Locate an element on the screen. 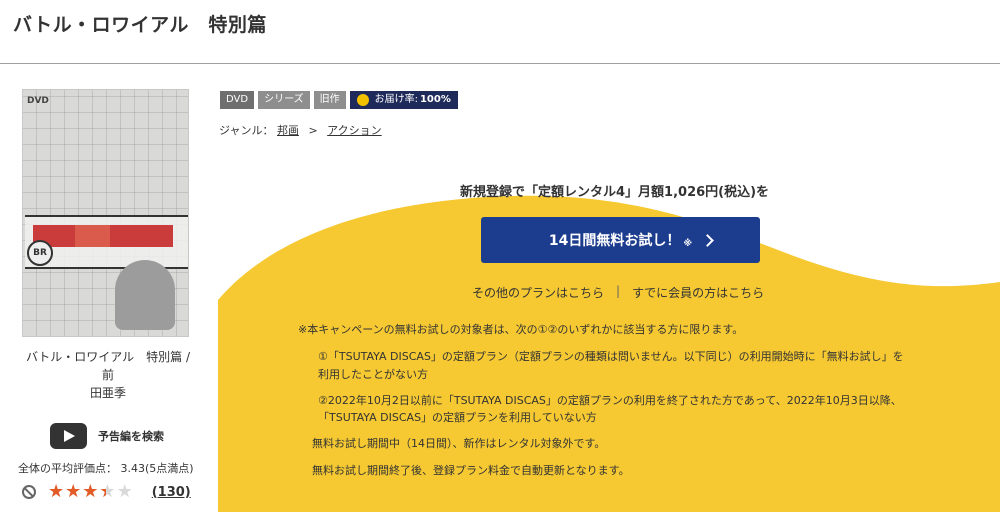  auto-renew-note: 無料お試し期間終了後、登録プラン料金で自動更新となります。 is located at coordinates (471, 470).